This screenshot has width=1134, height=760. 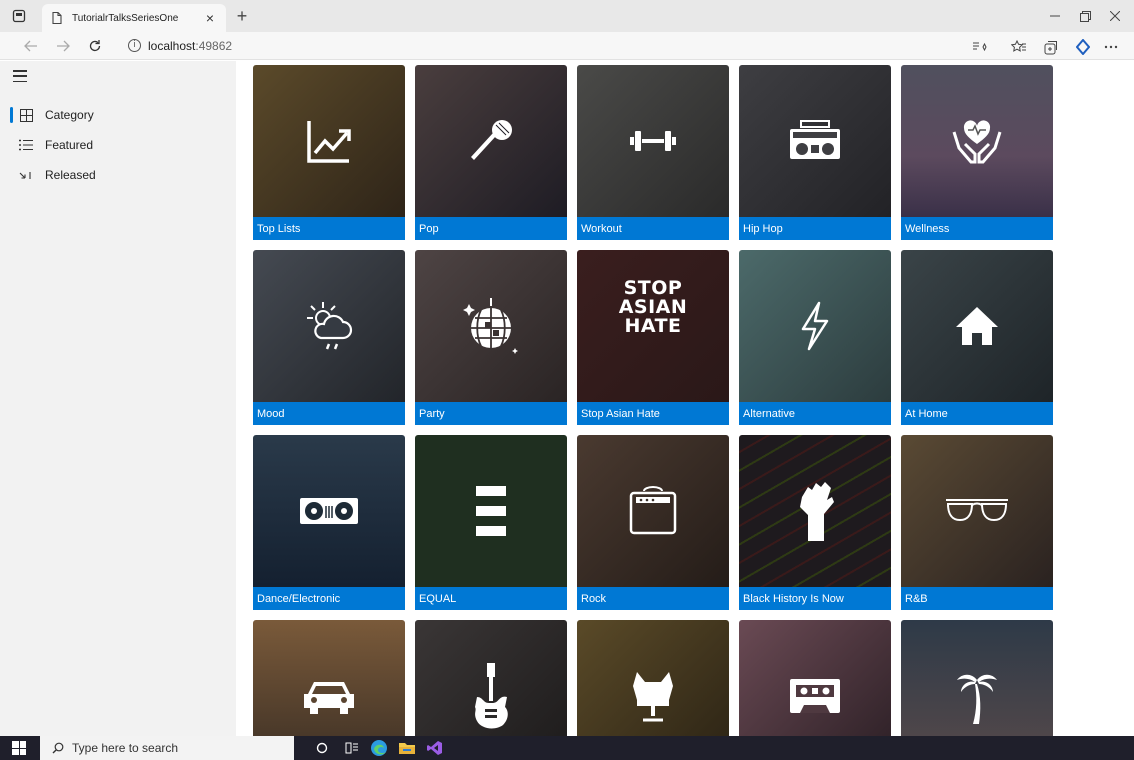 What do you see at coordinates (214, 46) in the screenshot?
I see `url-port: :49862` at bounding box center [214, 46].